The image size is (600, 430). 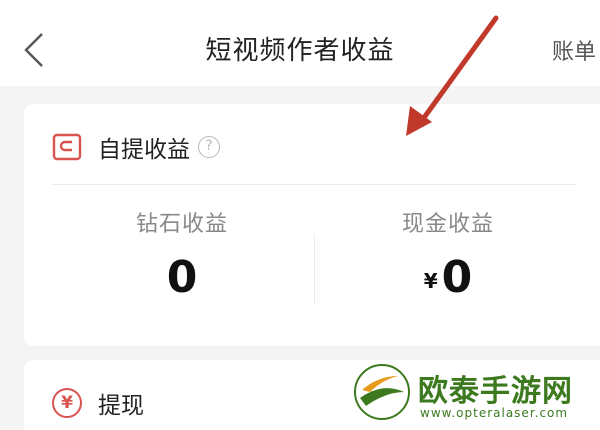 I want to click on withdraw-title: 提现, so click(x=121, y=406).